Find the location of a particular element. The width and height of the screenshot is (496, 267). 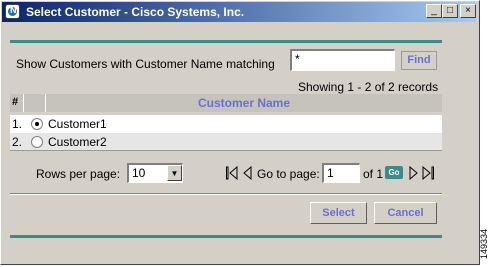

minimize-button: _ is located at coordinates (434, 11).